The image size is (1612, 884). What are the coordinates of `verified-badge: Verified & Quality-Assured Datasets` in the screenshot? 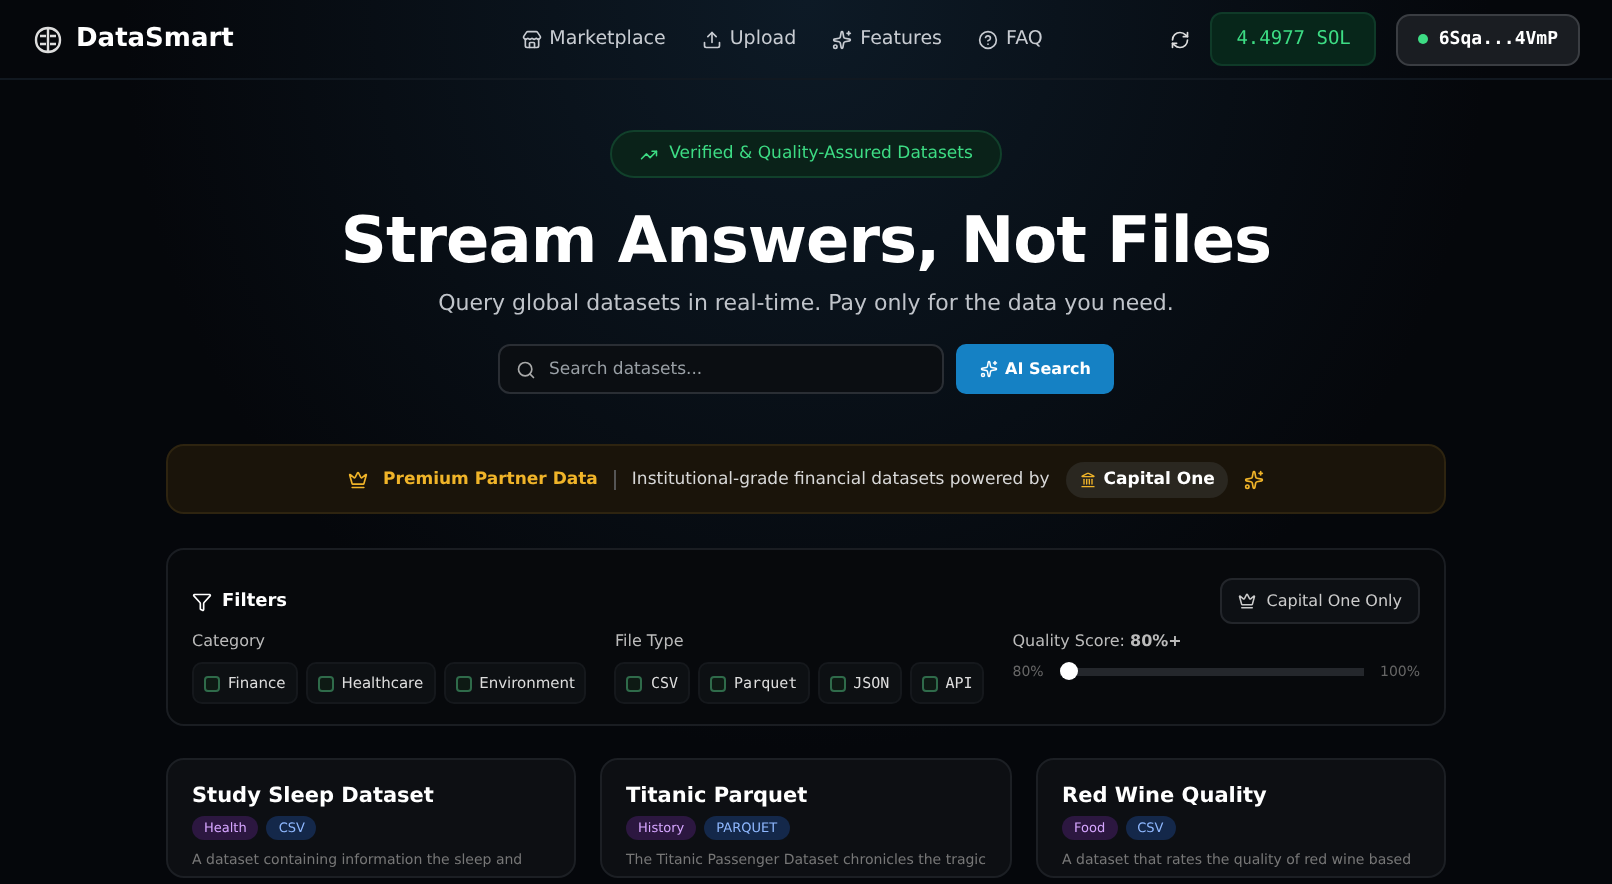 It's located at (806, 154).